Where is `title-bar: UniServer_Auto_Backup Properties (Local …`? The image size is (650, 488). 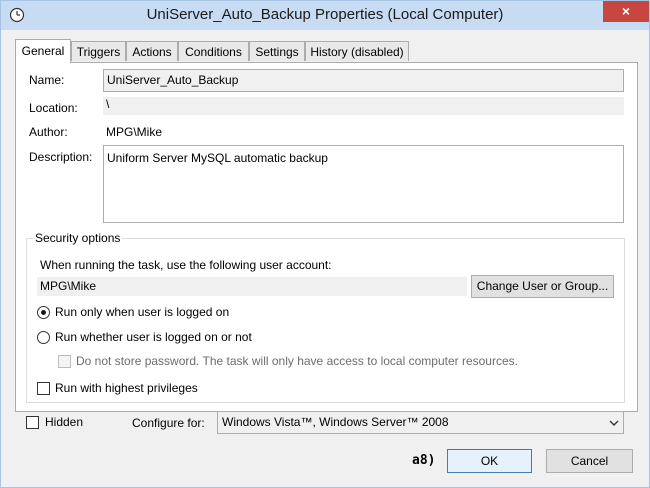
title-bar: UniServer_Auto_Backup Properties (Local … is located at coordinates (325, 15).